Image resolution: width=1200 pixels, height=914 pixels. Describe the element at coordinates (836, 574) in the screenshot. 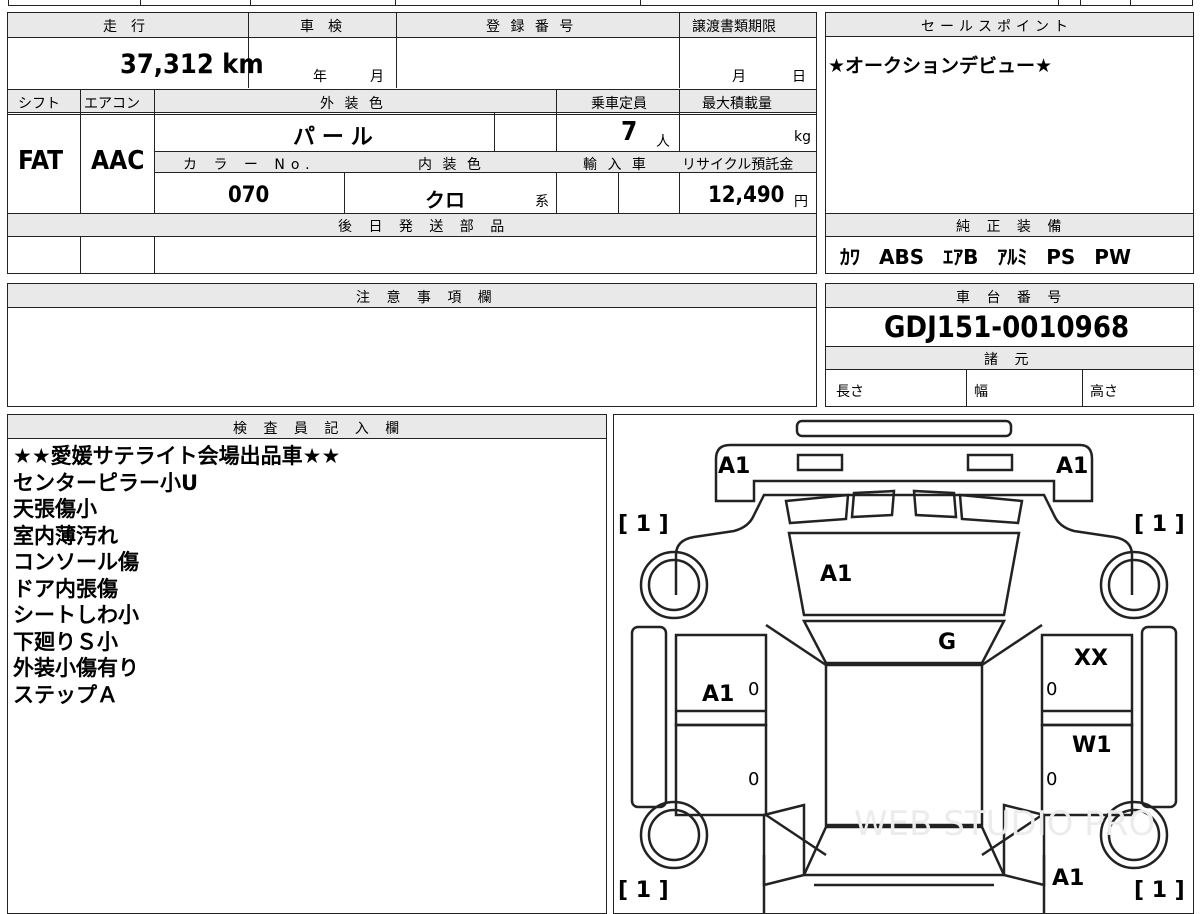

I see `mark-hood: A1` at that location.